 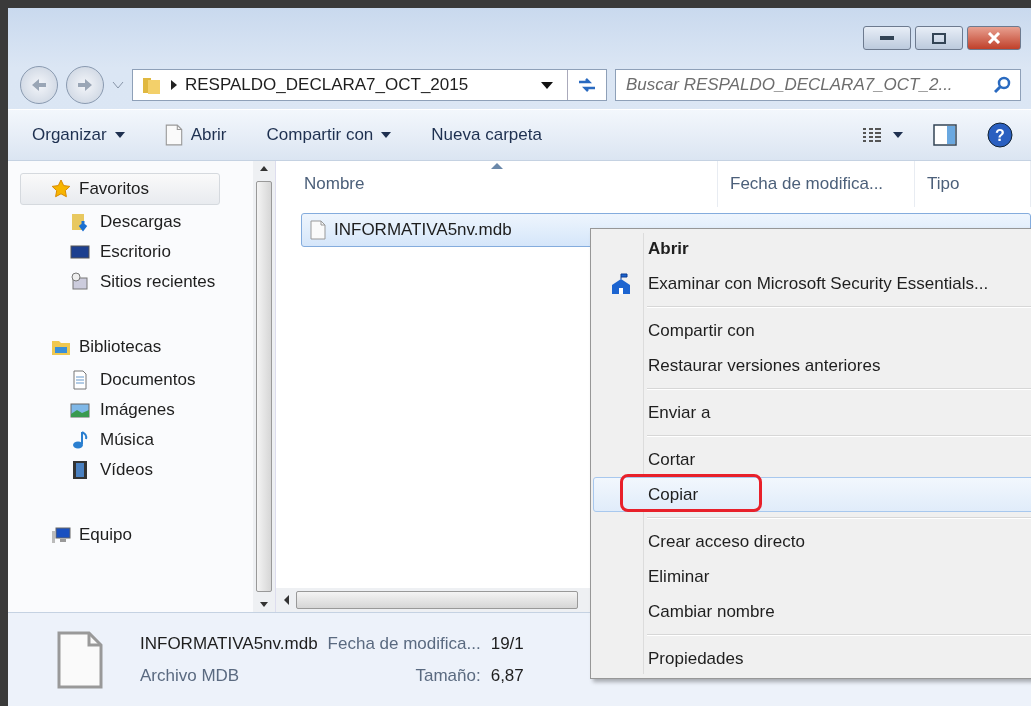 What do you see at coordinates (190, 675) in the screenshot?
I see `details-file-type: Archivo MDB` at bounding box center [190, 675].